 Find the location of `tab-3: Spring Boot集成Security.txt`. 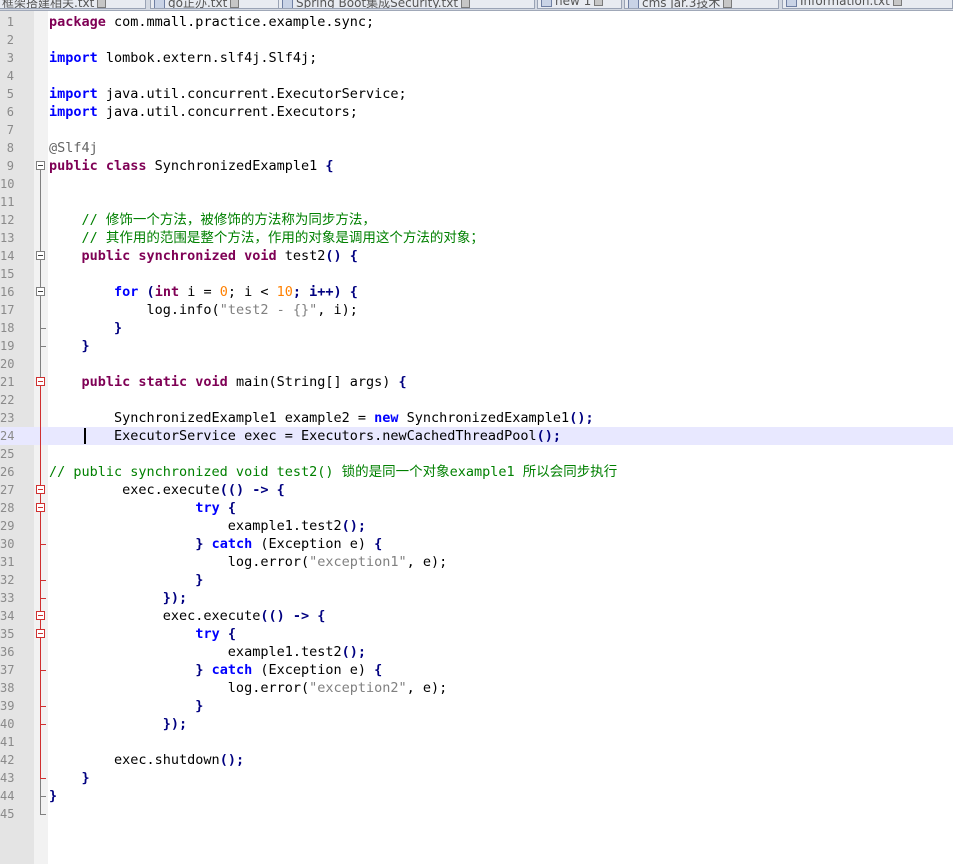

tab-3: Spring Boot集成Security.txt is located at coordinates (406, 4).